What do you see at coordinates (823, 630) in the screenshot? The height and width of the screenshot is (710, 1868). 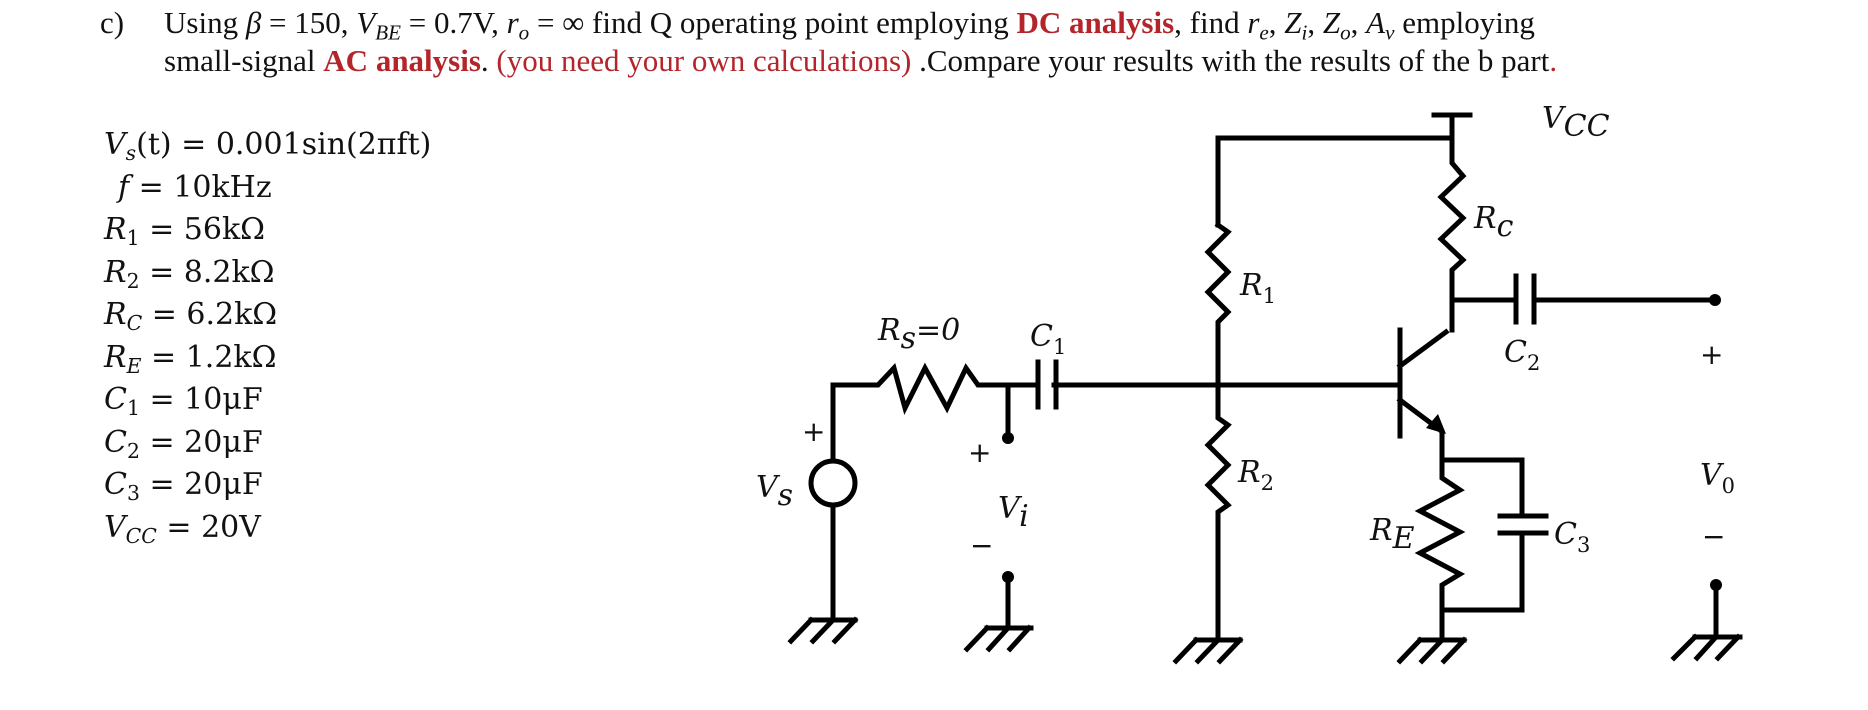 I see `ground-icon-vs` at bounding box center [823, 630].